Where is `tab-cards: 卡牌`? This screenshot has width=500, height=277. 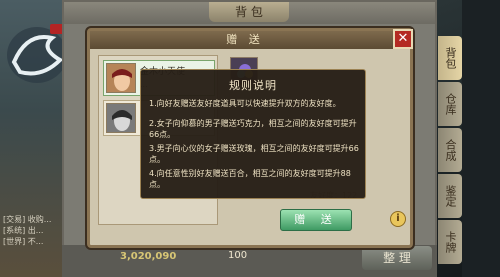 tab-cards: 卡牌 is located at coordinates (450, 242).